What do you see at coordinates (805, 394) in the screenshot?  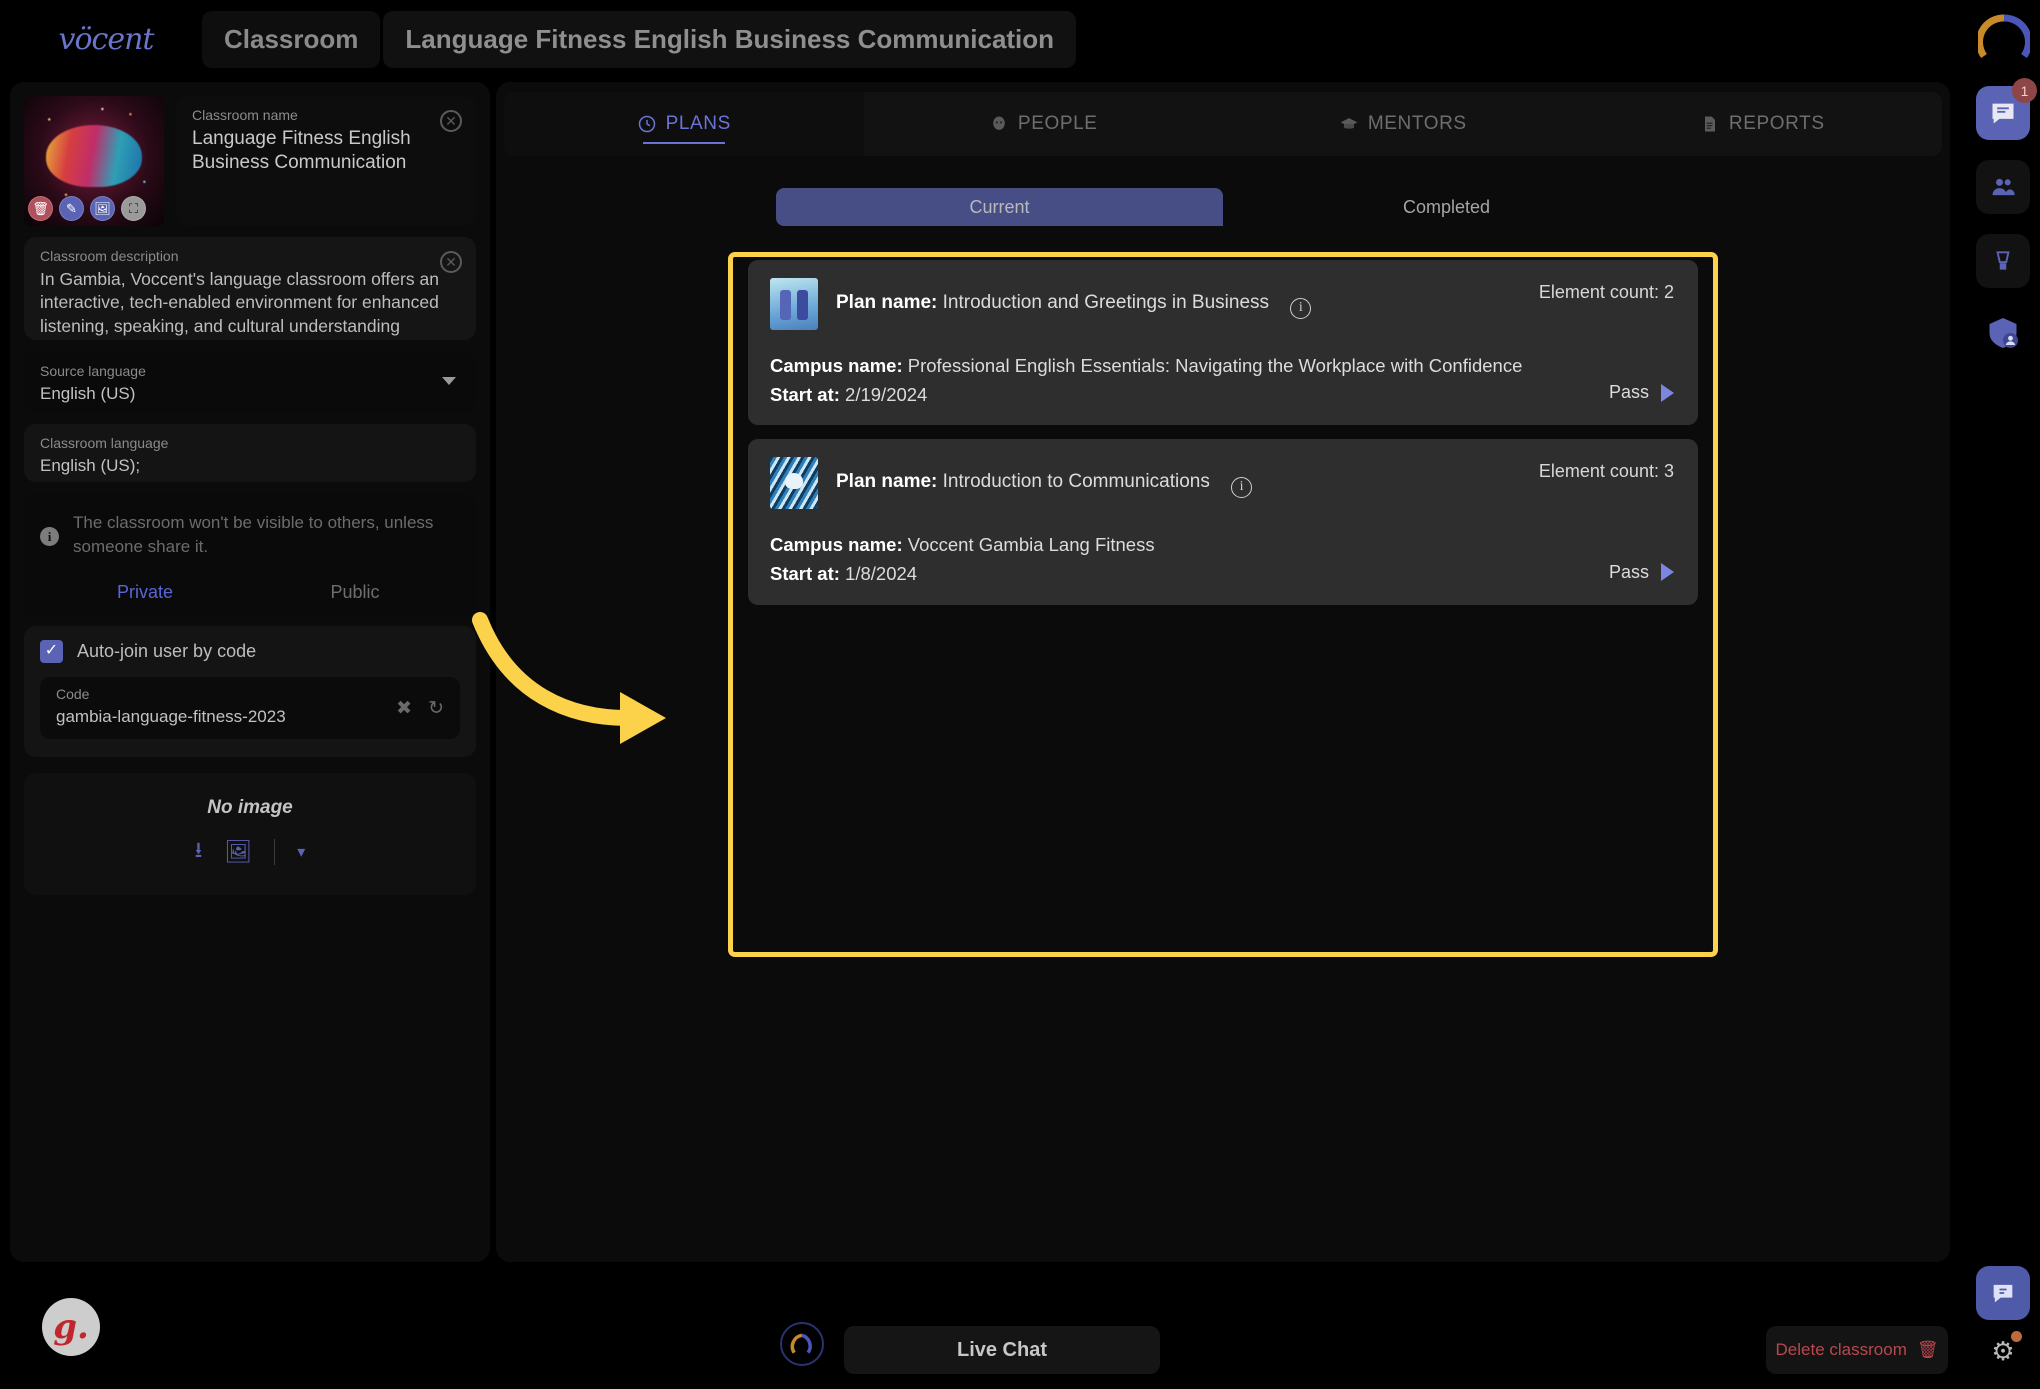 I see `start-at-label: Start at:` at bounding box center [805, 394].